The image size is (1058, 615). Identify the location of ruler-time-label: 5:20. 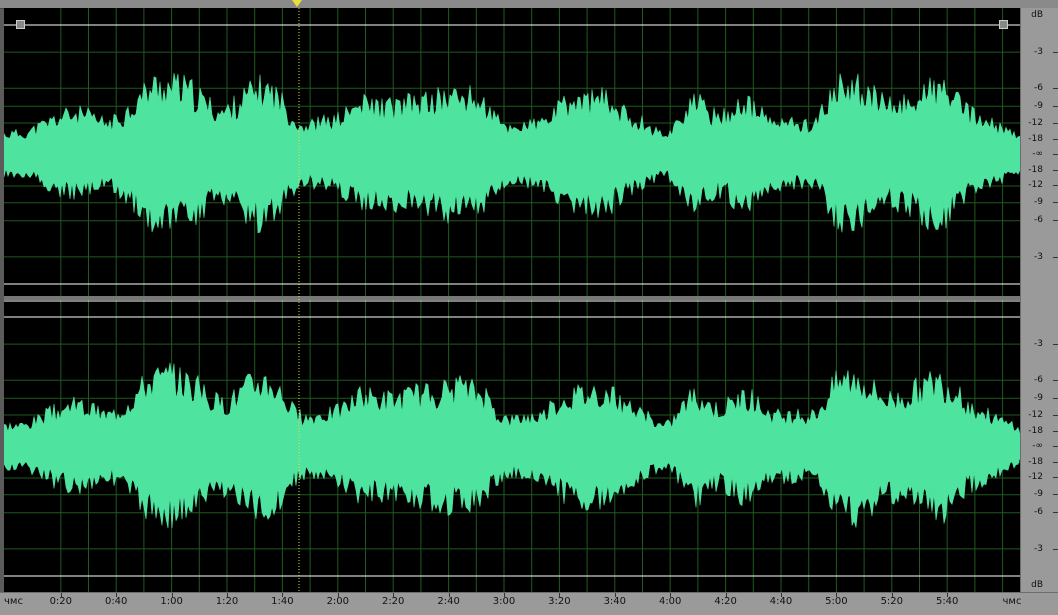
(892, 601).